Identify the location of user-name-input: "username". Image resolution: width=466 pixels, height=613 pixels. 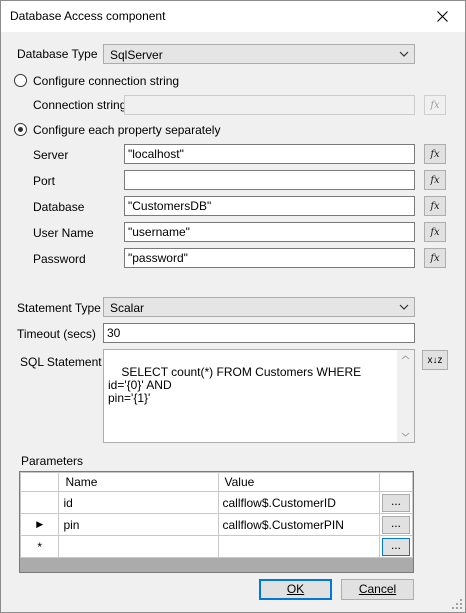
(269, 232).